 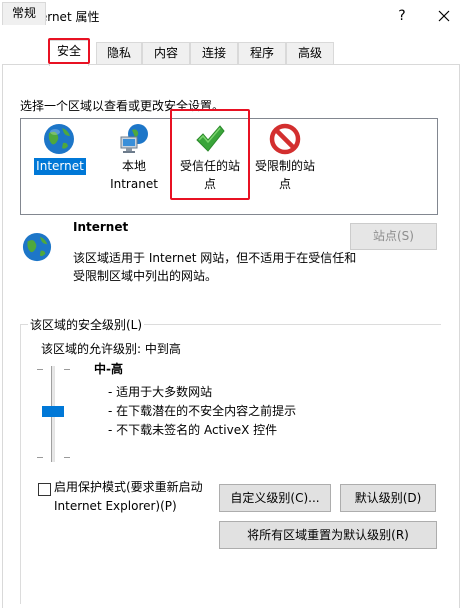 What do you see at coordinates (24, 13) in the screenshot?
I see `tab-general: 常规` at bounding box center [24, 13].